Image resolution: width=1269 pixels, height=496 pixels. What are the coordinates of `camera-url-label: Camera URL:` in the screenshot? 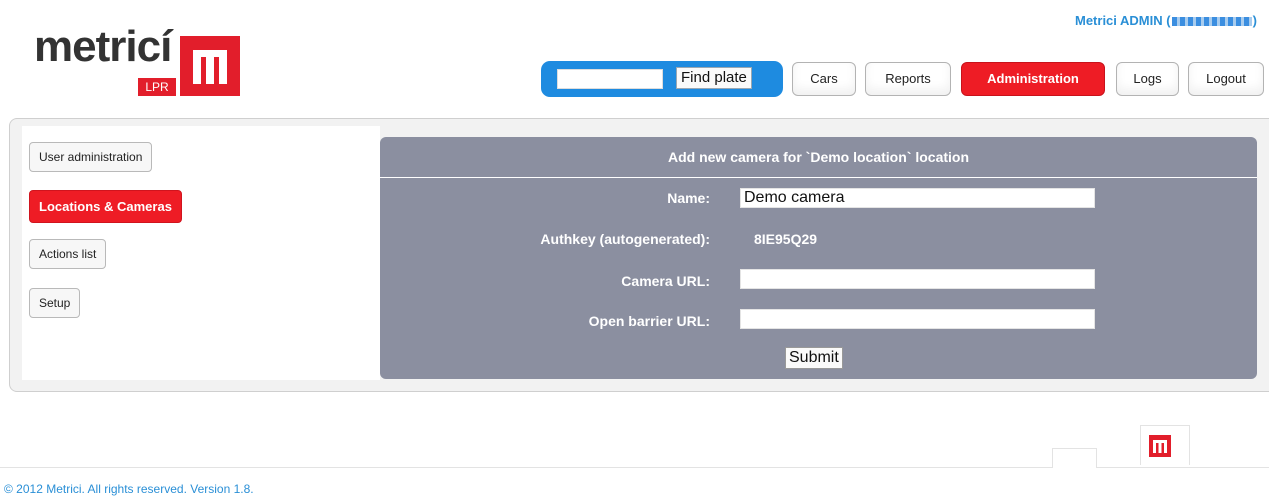 It's located at (665, 281).